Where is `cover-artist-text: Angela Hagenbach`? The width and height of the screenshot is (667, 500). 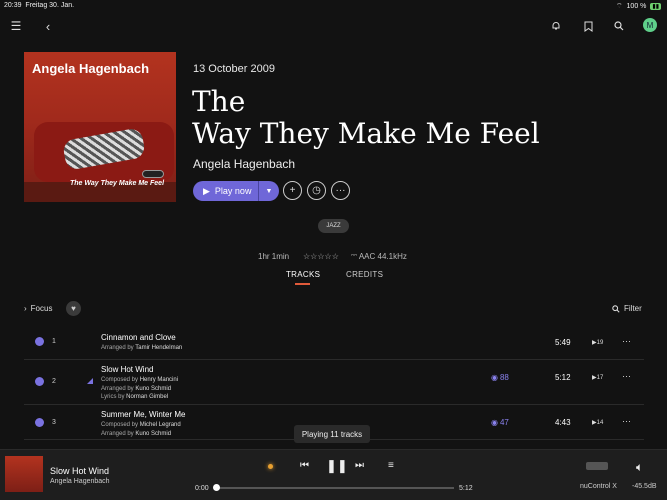
cover-artist-text: Angela Hagenbach is located at coordinates (91, 68).